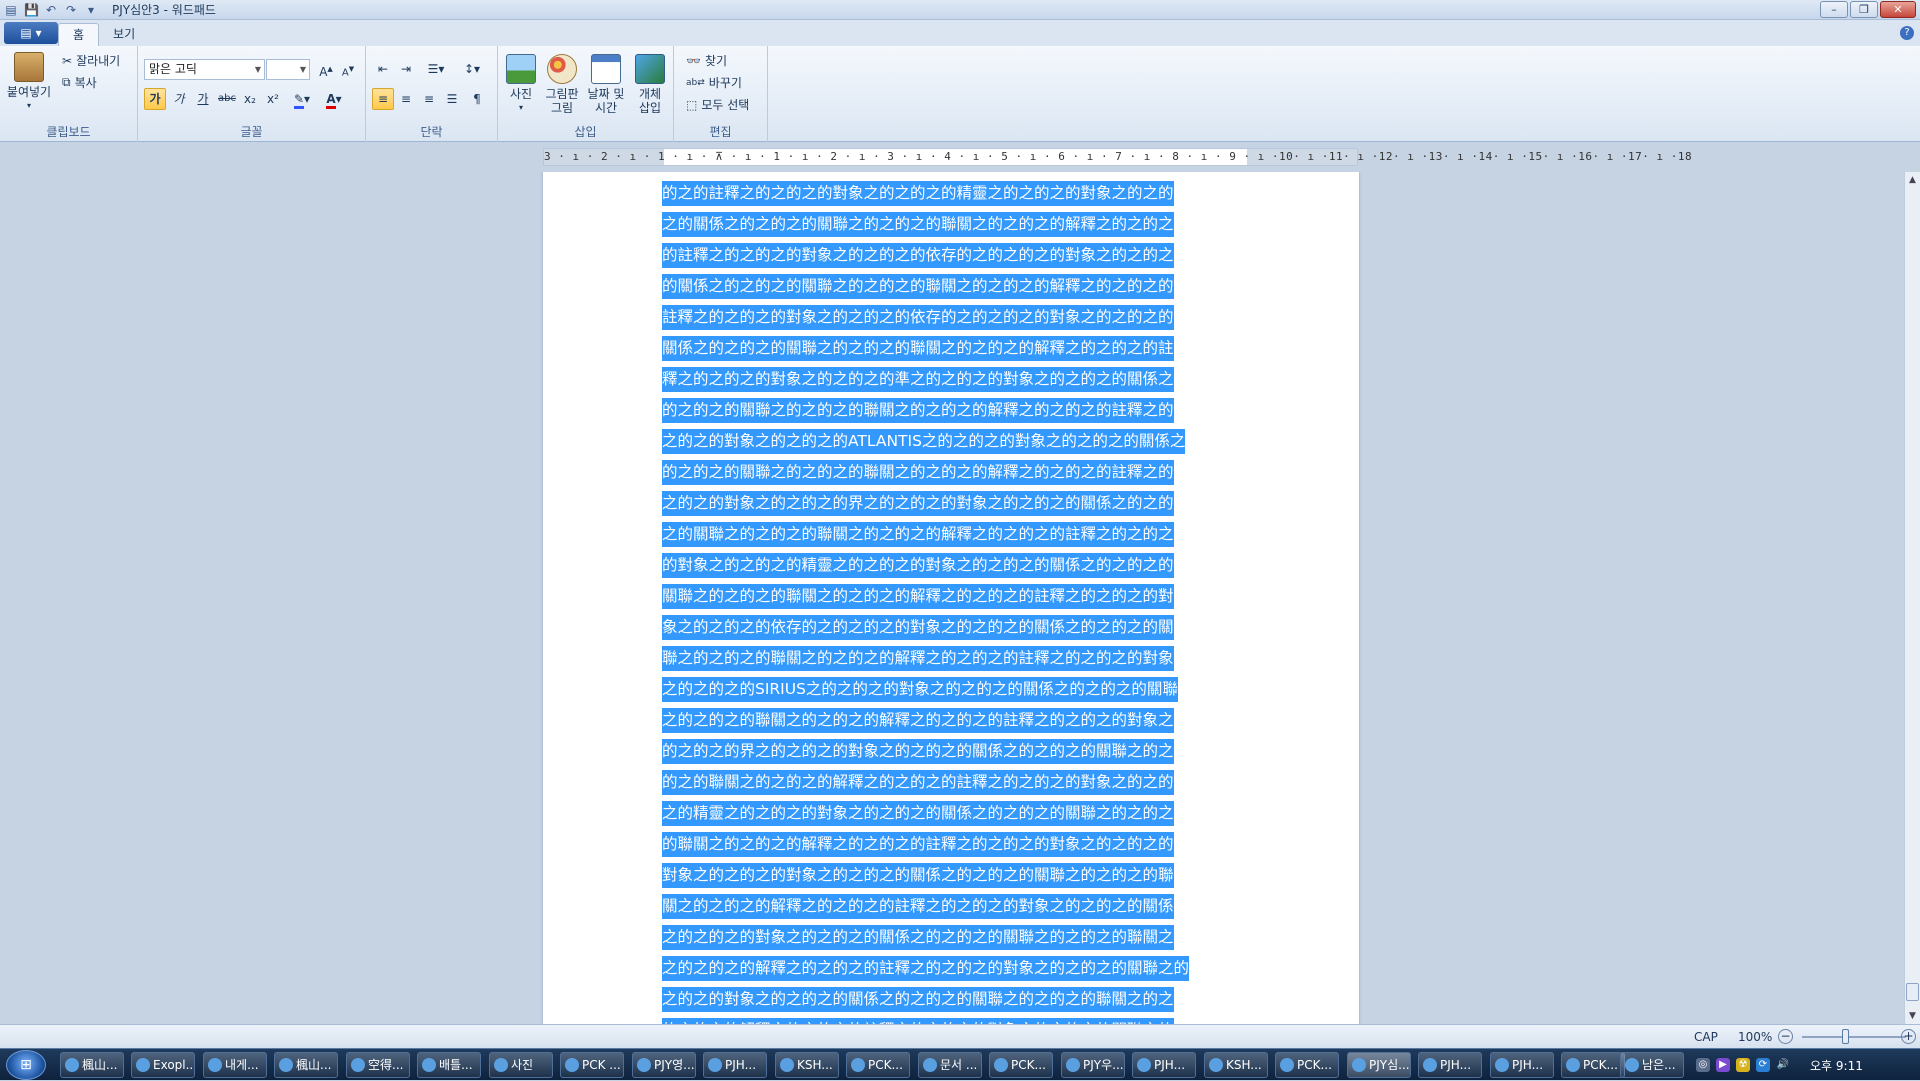 The width and height of the screenshot is (1920, 1081). What do you see at coordinates (1854, 1037) in the screenshot?
I see `zoom-slider` at bounding box center [1854, 1037].